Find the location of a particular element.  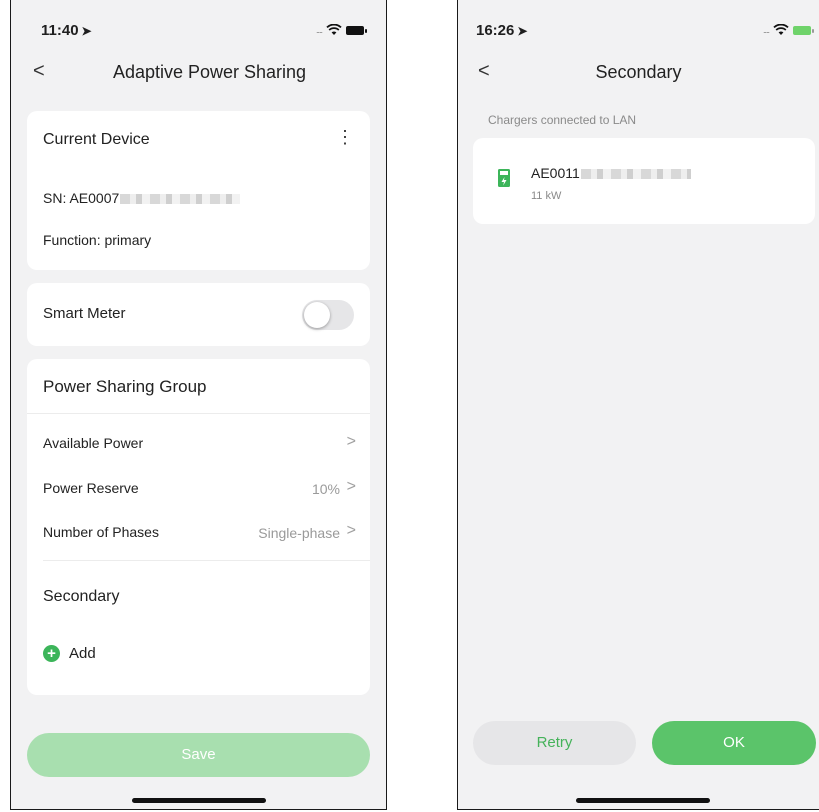

plus-circle-icon: + is located at coordinates (51, 653).